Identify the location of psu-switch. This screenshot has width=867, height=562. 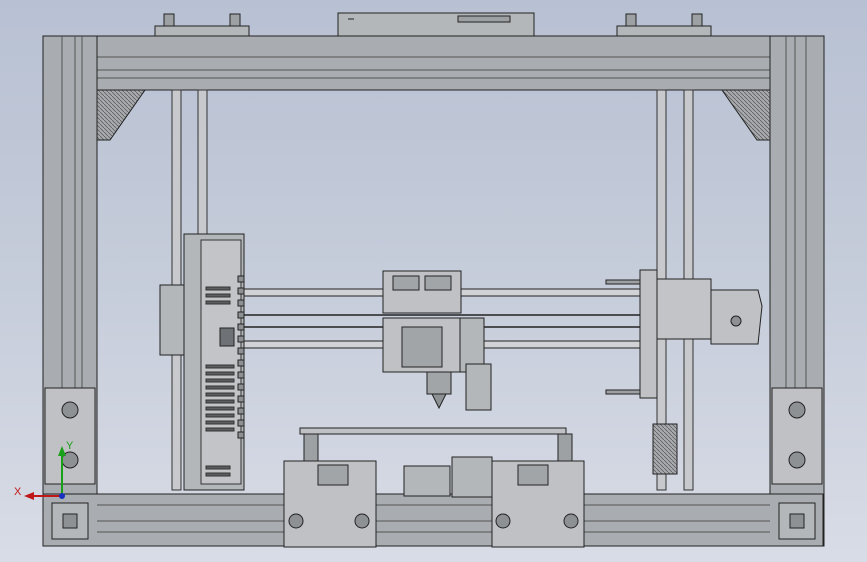
(227, 337).